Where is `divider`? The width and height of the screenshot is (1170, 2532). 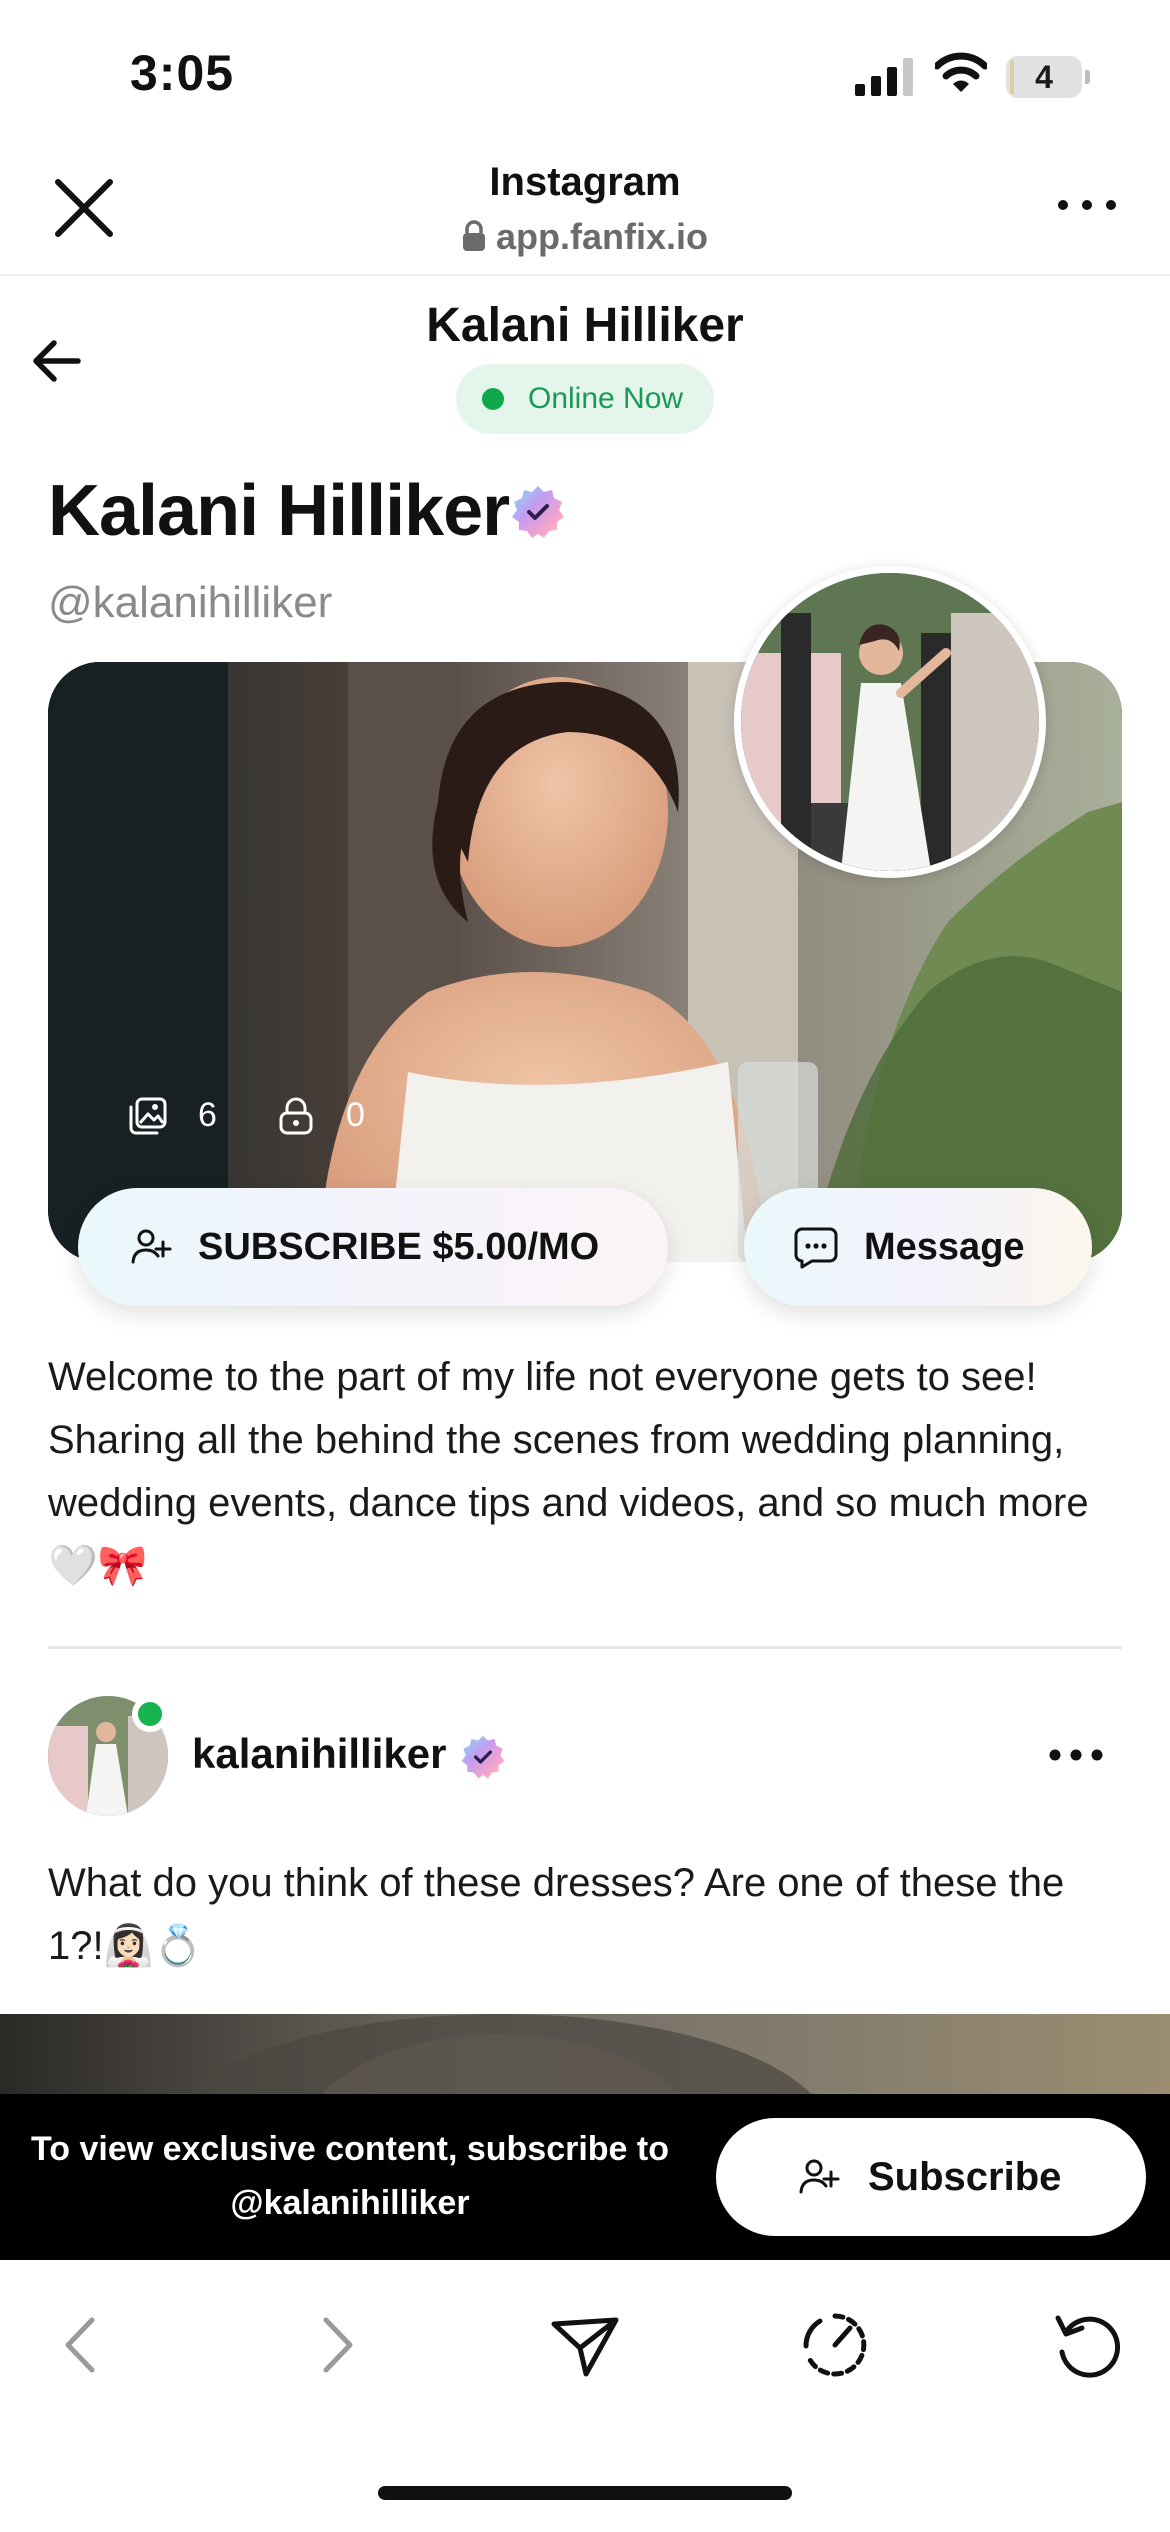
divider is located at coordinates (585, 1647).